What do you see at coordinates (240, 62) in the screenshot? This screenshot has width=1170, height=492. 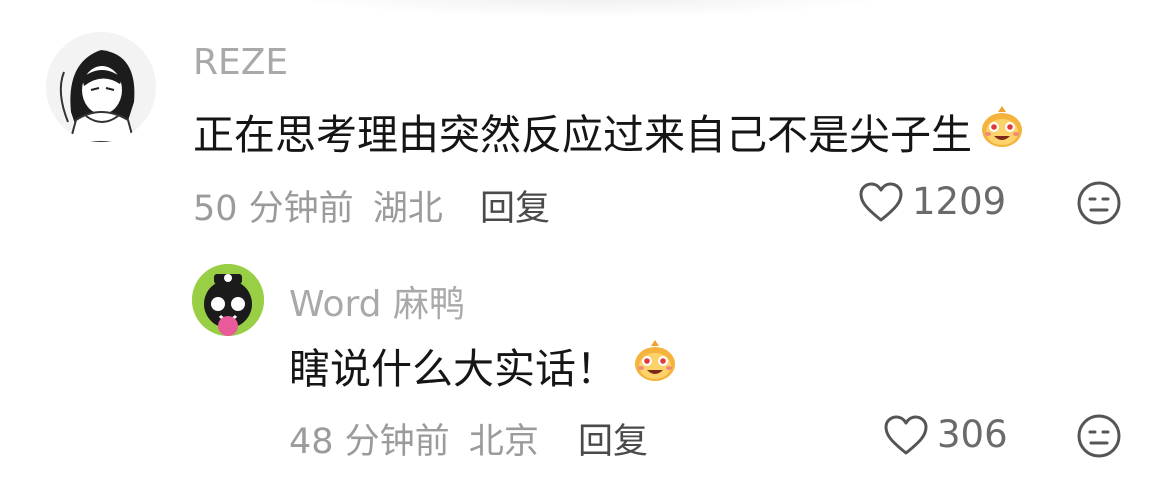 I see `username: REZE` at bounding box center [240, 62].